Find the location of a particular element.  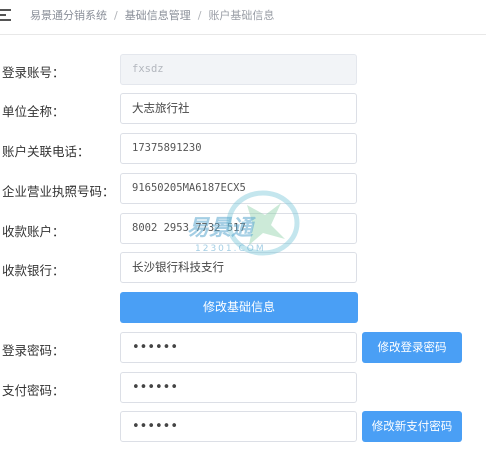

form-row-license: 企业营业执照号码： 91650205MA6187ECX5 is located at coordinates (243, 189).